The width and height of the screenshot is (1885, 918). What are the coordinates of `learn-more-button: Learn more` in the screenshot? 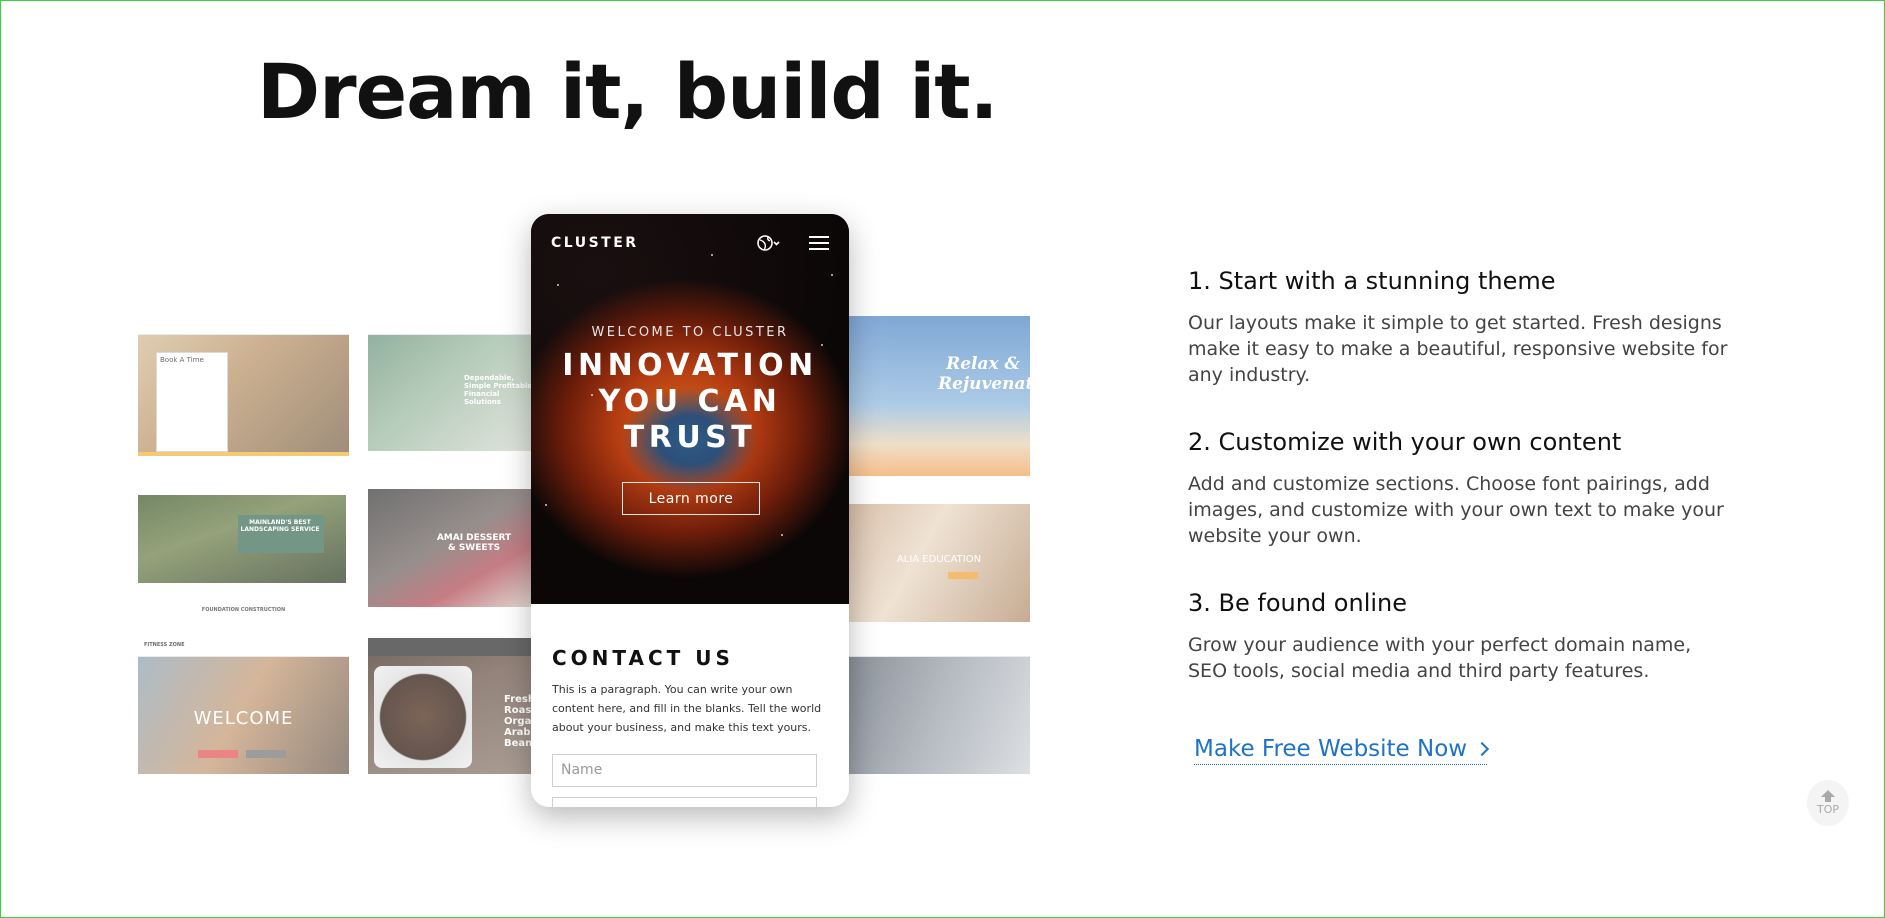 It's located at (691, 498).